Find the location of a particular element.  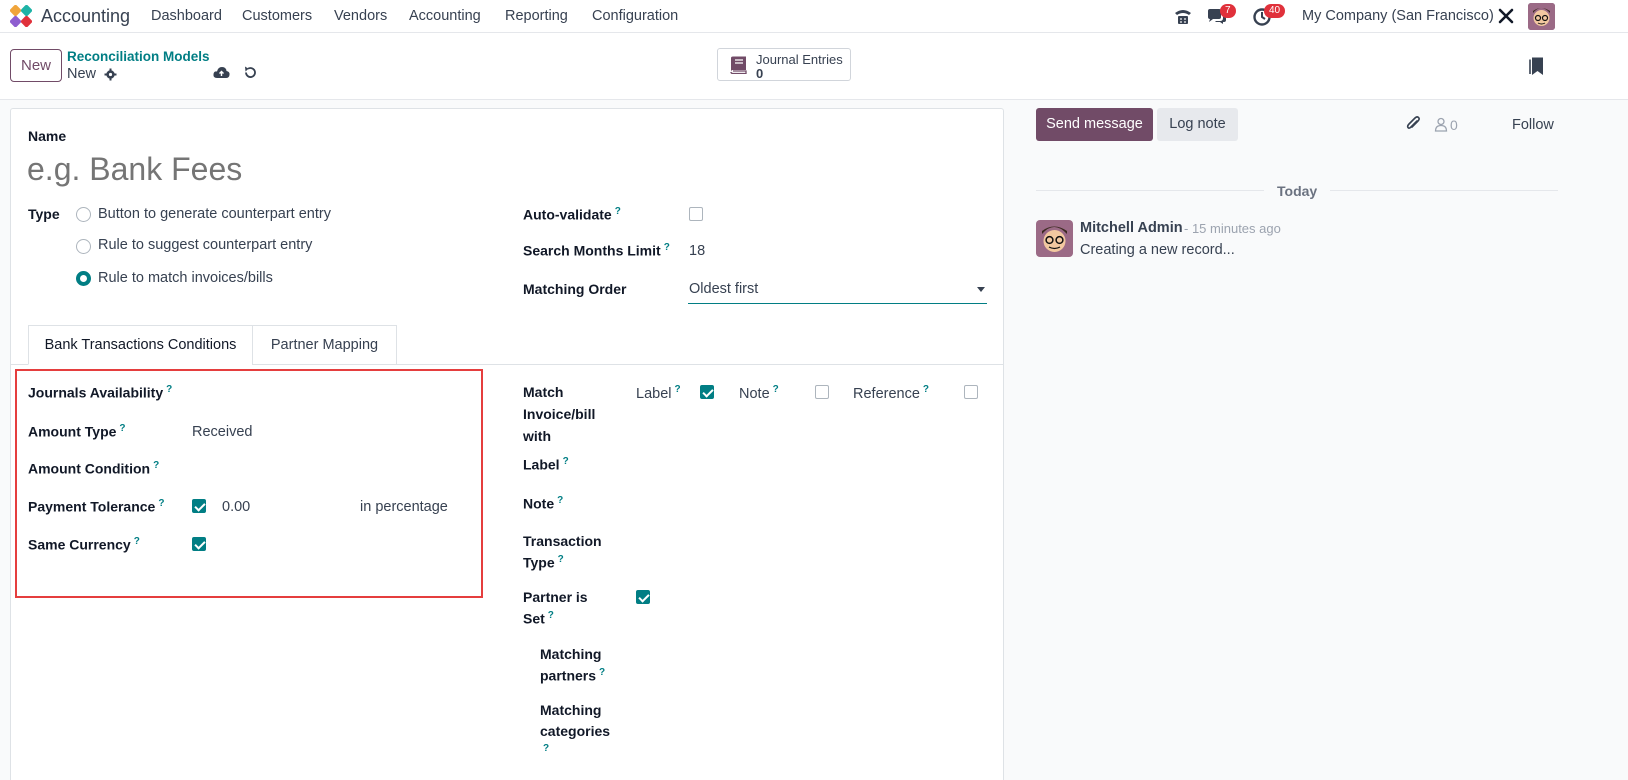

followers-count: 0 is located at coordinates (1454, 125).